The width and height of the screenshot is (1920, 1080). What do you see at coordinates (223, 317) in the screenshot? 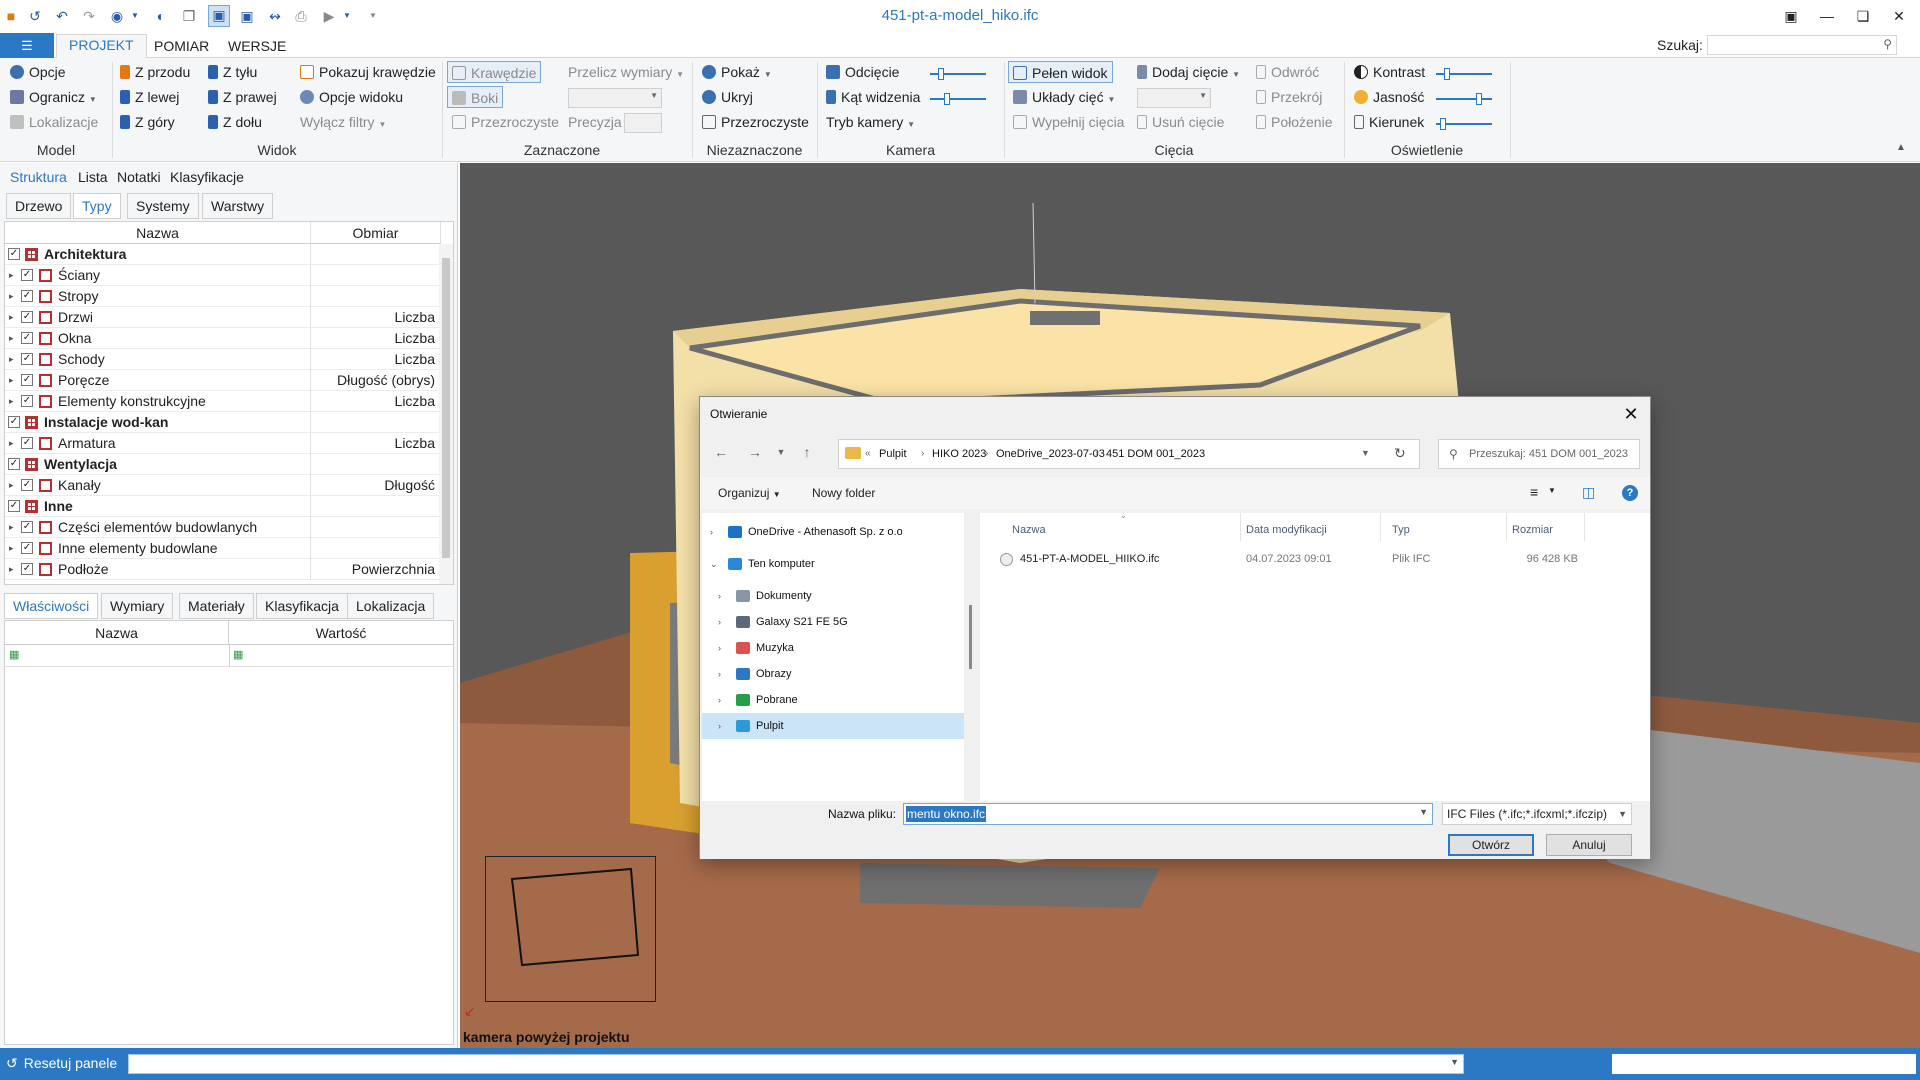
I see `tree-row: ▸ ✓ Drzwi Liczba` at bounding box center [223, 317].